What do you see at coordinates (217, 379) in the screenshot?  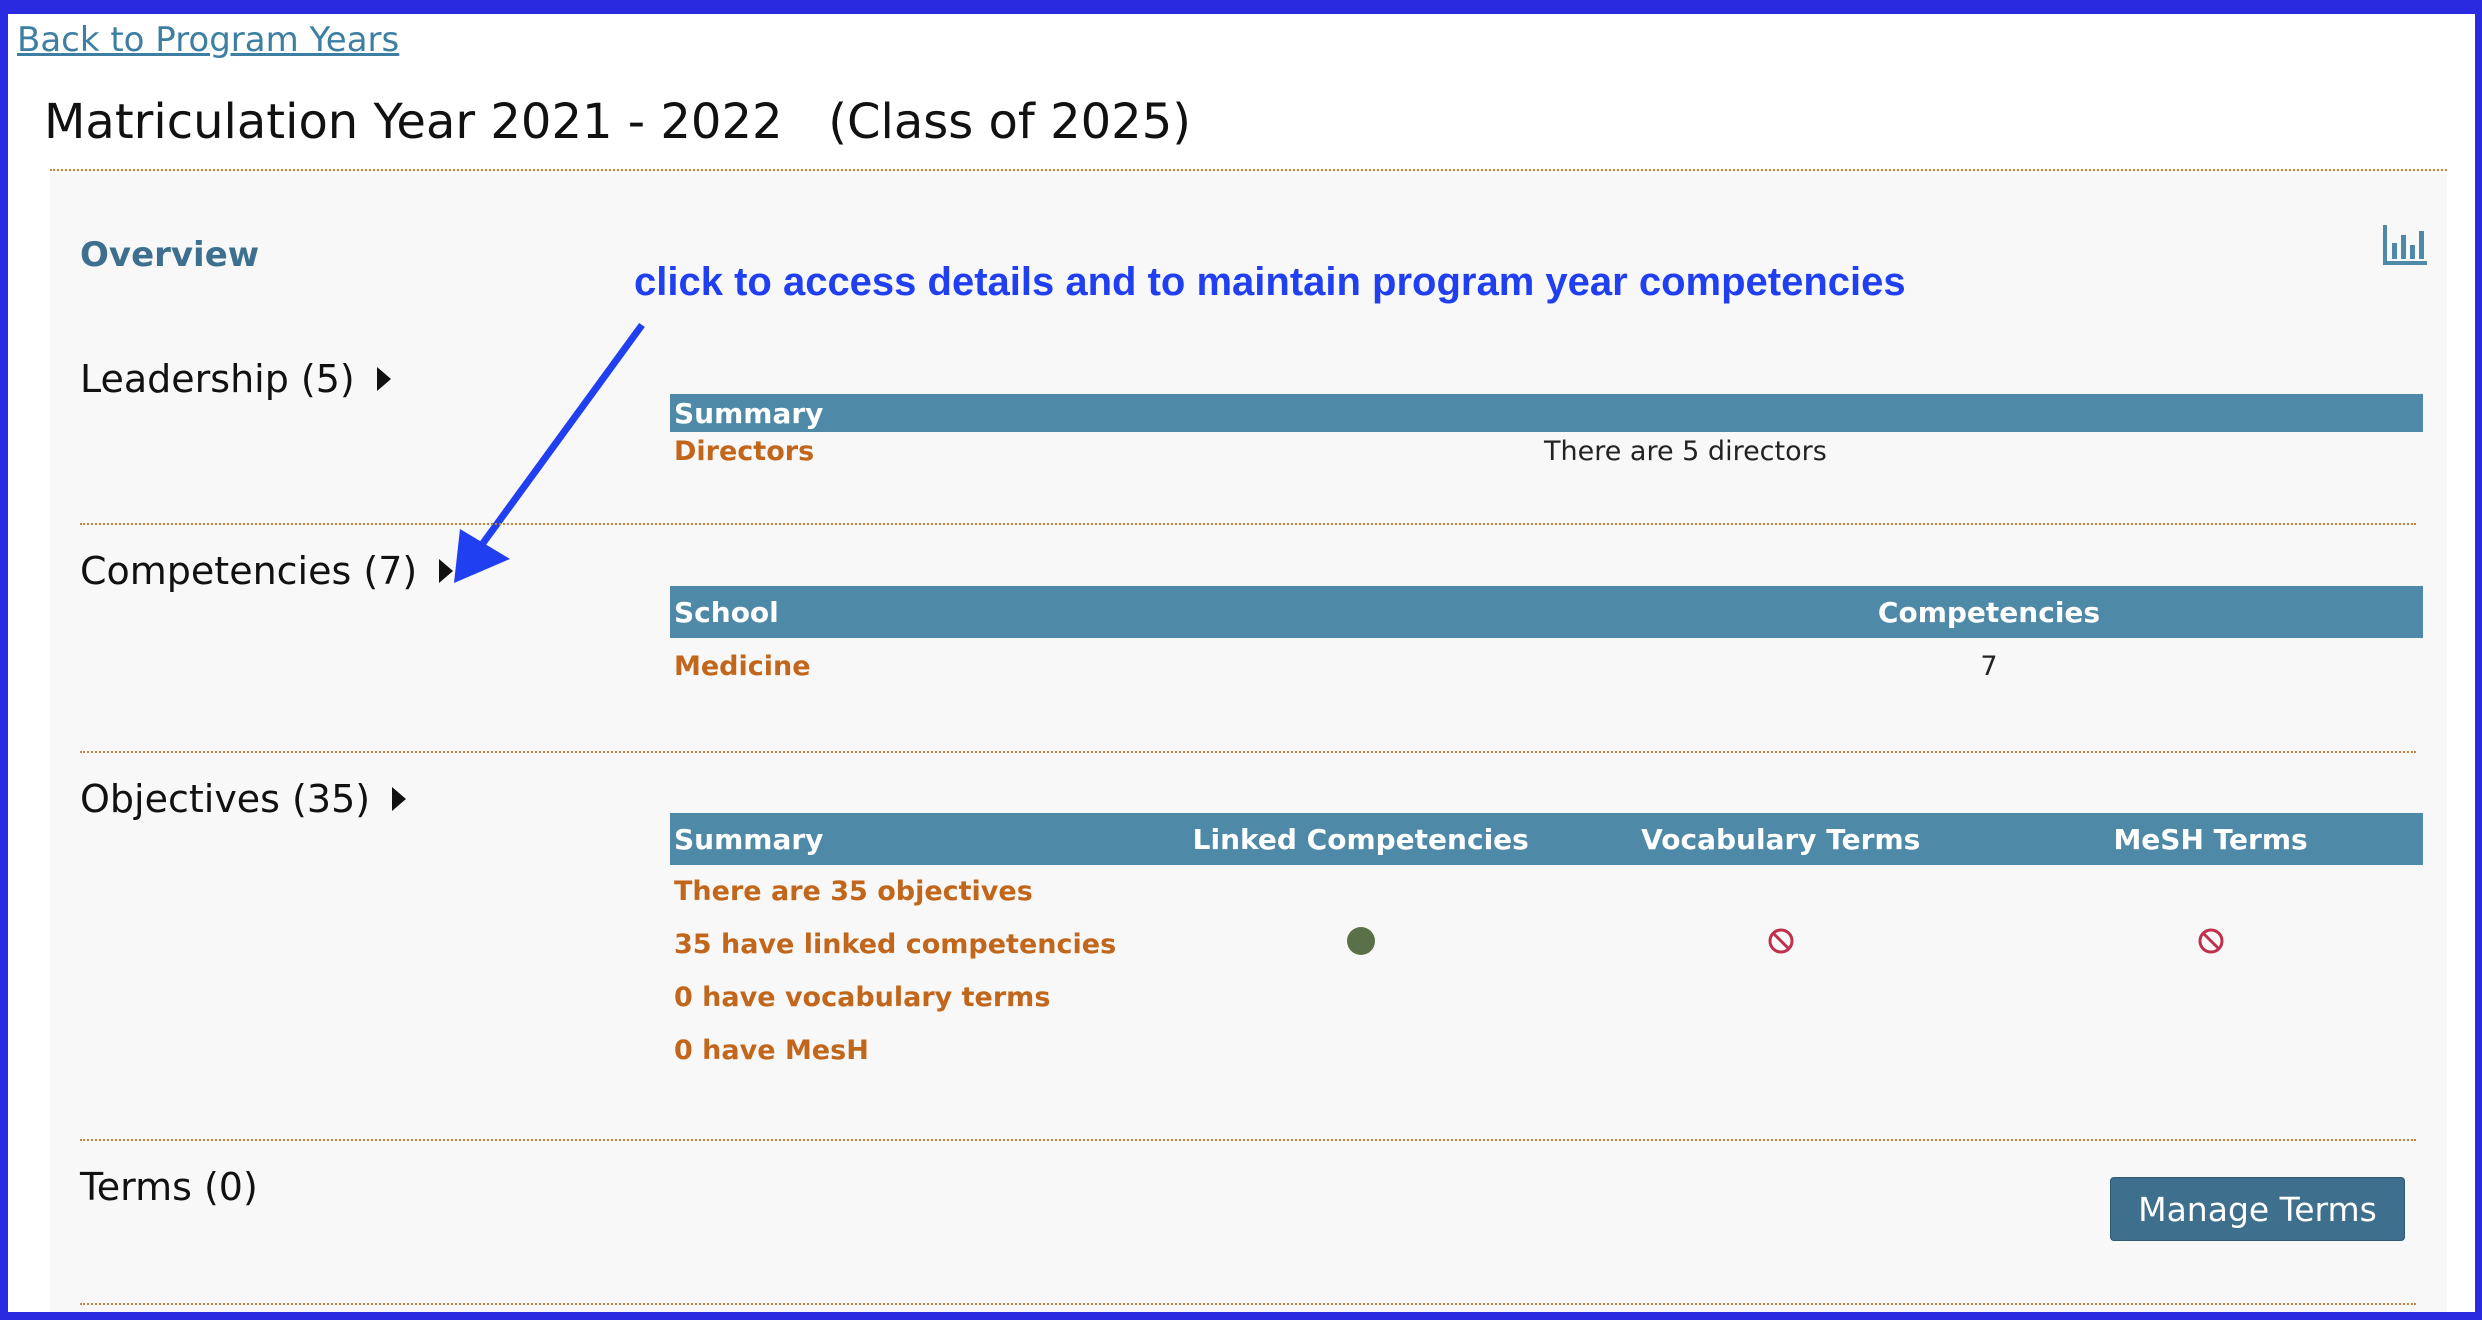 I see `leadership-title: Leadership (5)` at bounding box center [217, 379].